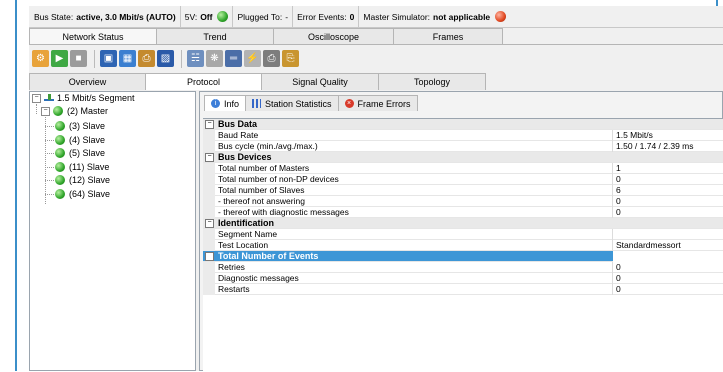 The height and width of the screenshot is (372, 723). What do you see at coordinates (377, 103) in the screenshot?
I see `tab-frame-errors: × Frame Errors` at bounding box center [377, 103].